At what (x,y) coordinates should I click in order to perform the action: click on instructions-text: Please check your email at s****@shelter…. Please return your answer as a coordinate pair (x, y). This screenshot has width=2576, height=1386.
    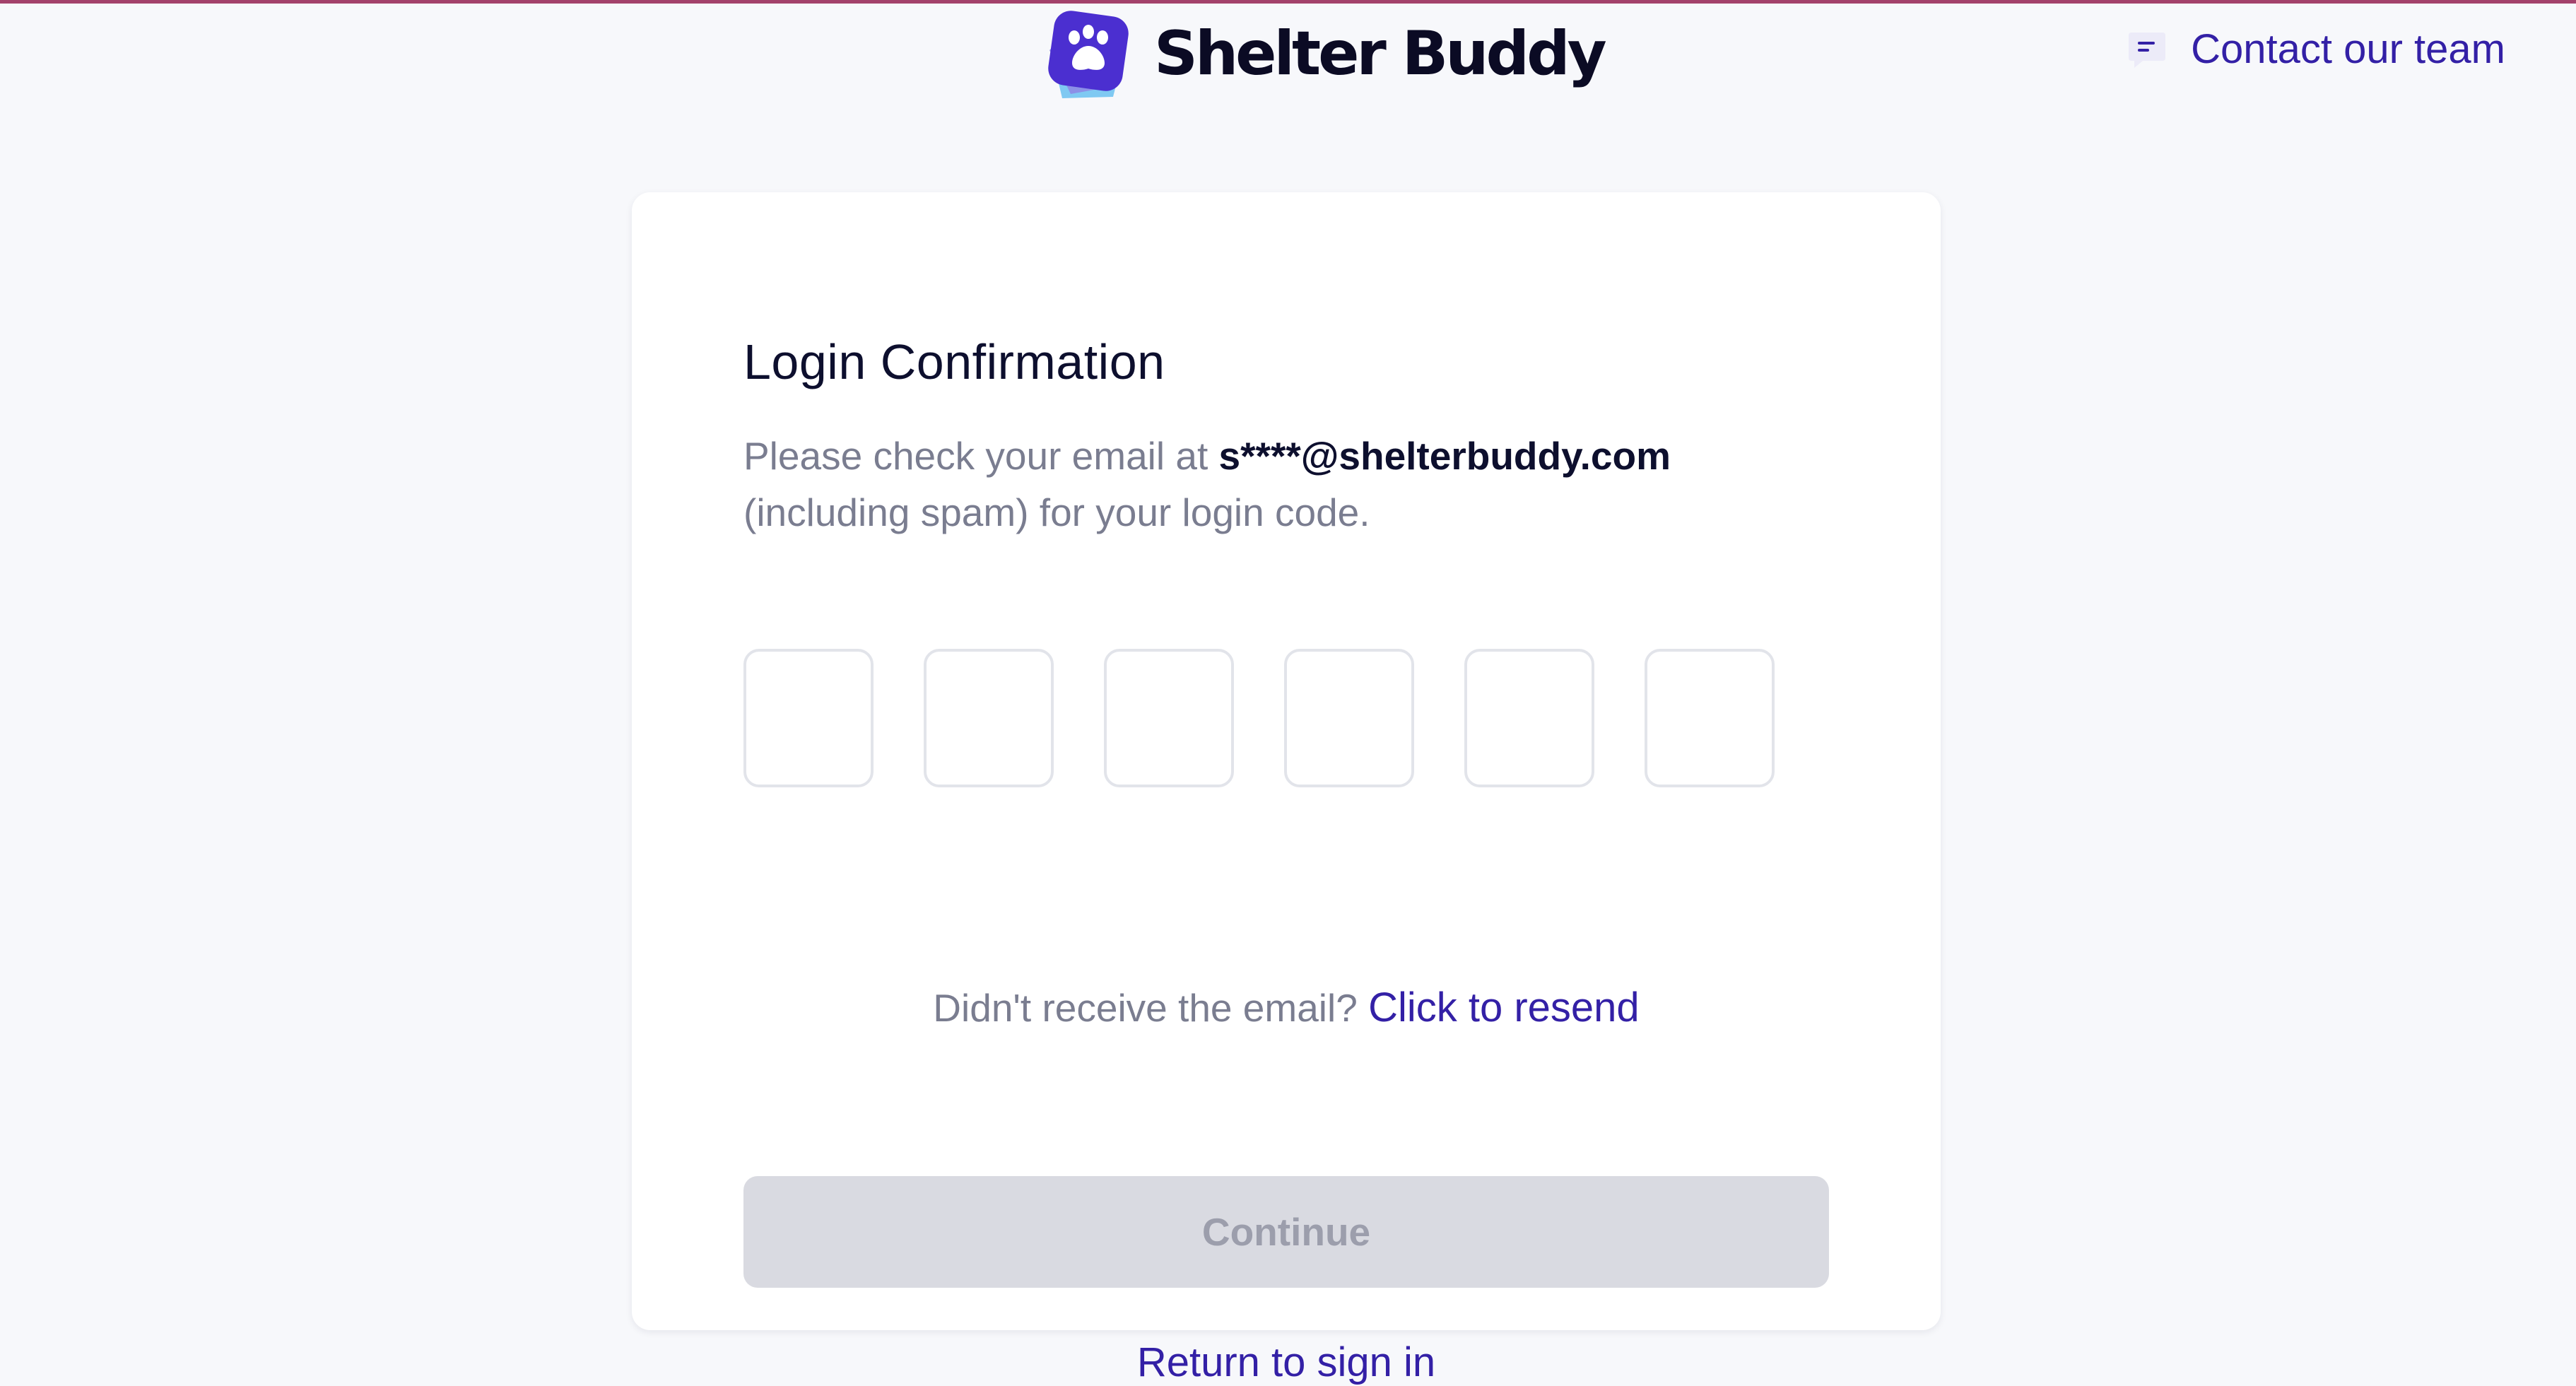
    Looking at the image, I should click on (1266, 484).